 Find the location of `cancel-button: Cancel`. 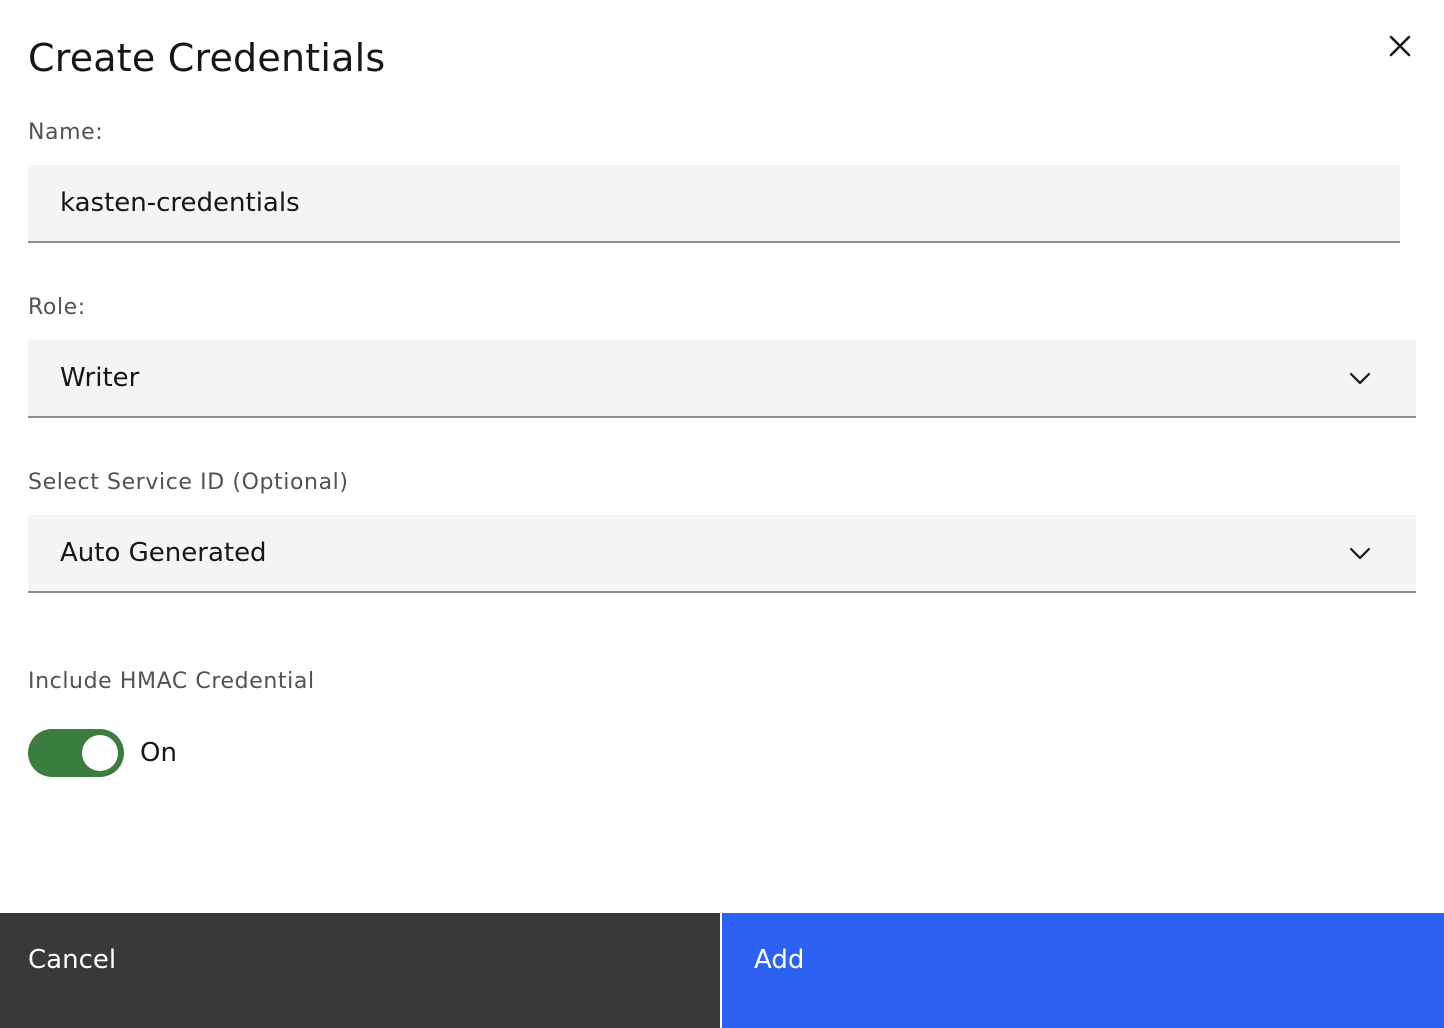

cancel-button: Cancel is located at coordinates (360, 970).